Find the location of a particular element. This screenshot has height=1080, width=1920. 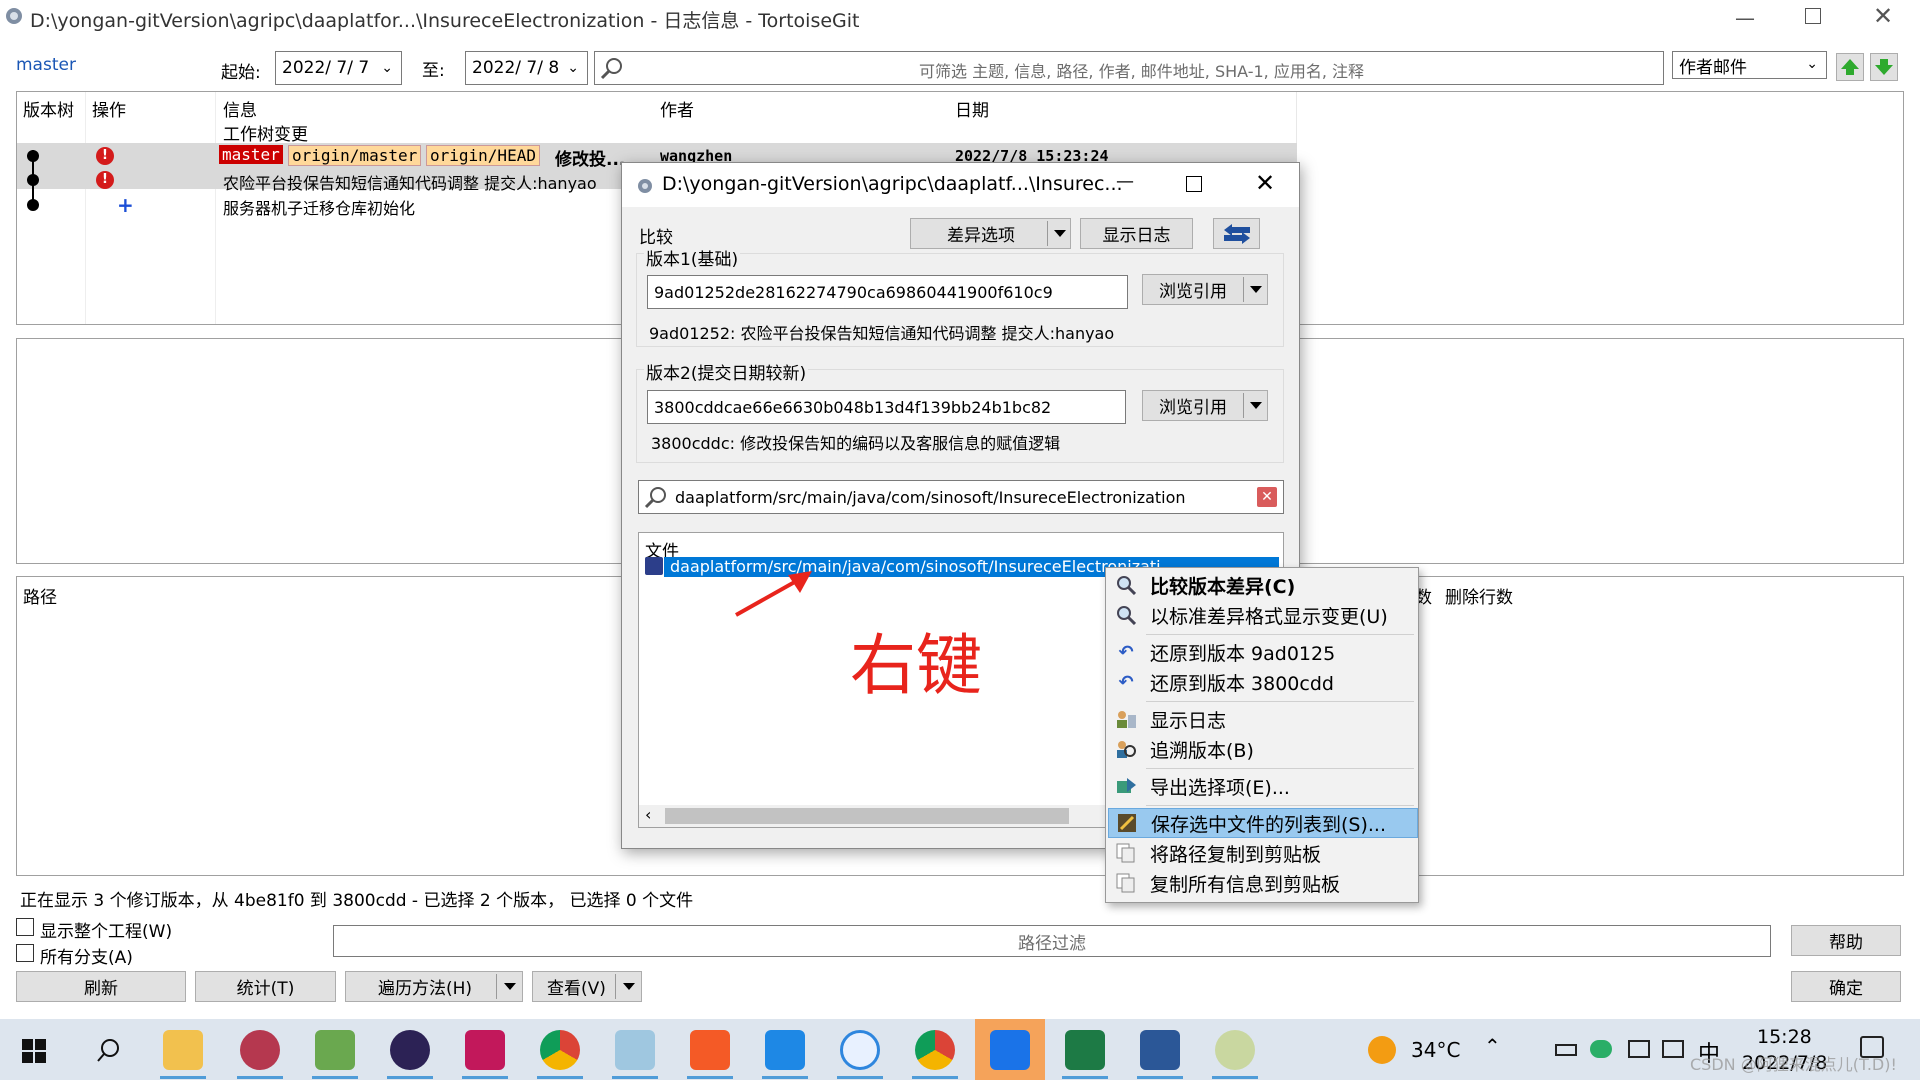

column-header-message: 信息 is located at coordinates (240, 108).